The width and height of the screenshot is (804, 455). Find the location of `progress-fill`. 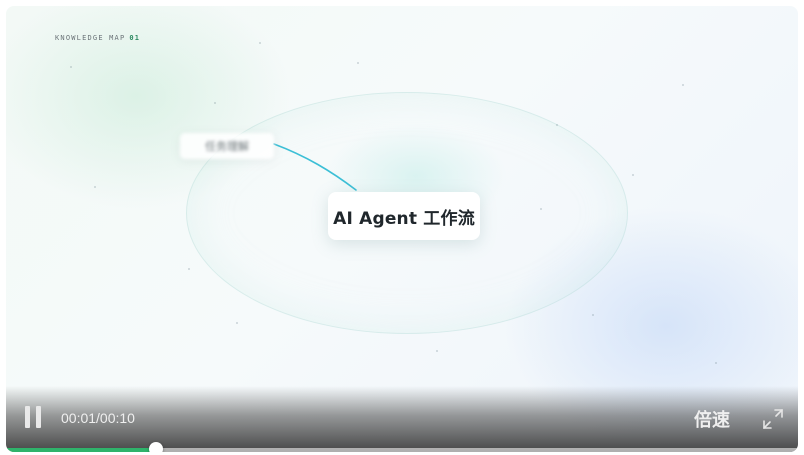

progress-fill is located at coordinates (81, 450).